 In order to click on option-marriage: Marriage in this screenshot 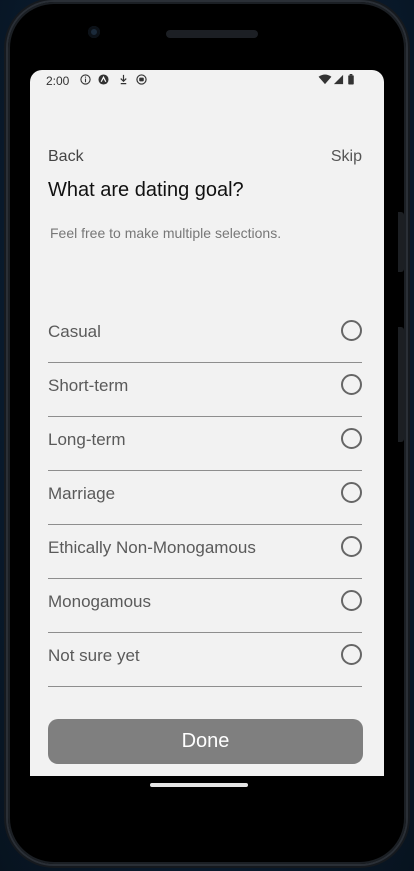, I will do `click(205, 498)`.